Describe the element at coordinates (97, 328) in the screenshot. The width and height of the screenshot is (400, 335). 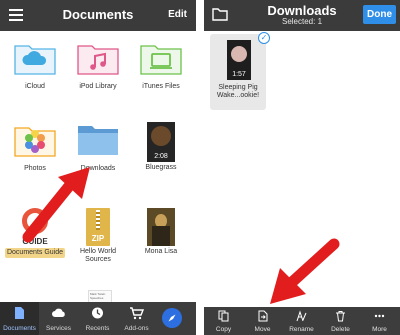
I see `tab-label: Recents` at that location.